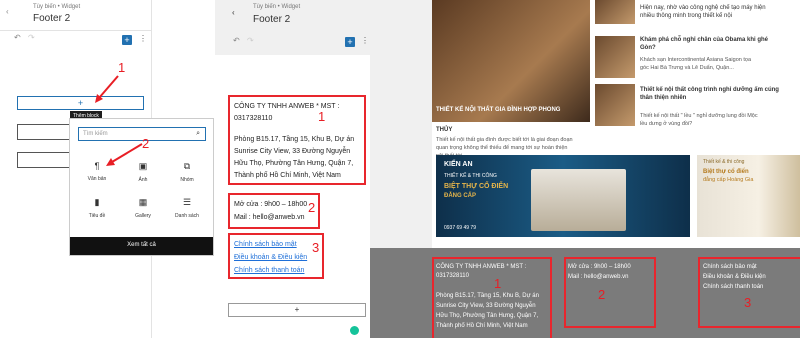 The image size is (800, 338). What do you see at coordinates (401, 124) in the screenshot?
I see `preview-margin` at bounding box center [401, 124].